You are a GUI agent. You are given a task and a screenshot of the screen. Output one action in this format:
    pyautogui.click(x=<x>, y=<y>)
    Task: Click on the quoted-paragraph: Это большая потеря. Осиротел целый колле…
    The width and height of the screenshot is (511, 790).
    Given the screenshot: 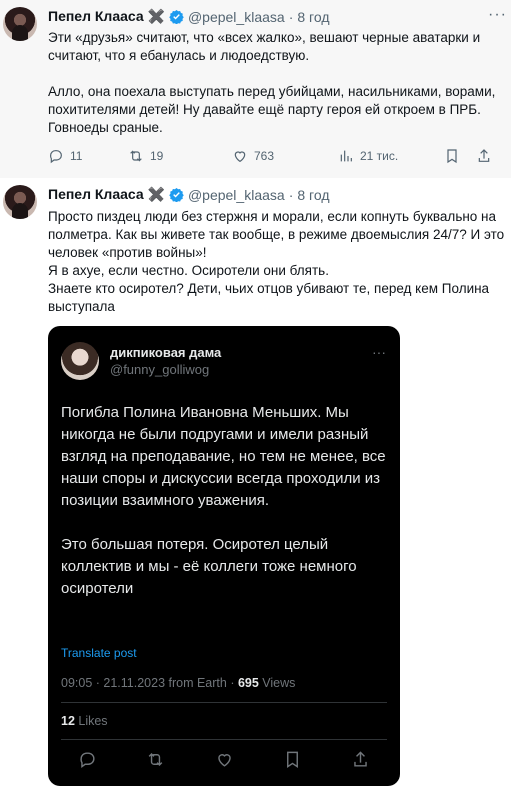 What is the action you would take?
    pyautogui.click(x=209, y=566)
    